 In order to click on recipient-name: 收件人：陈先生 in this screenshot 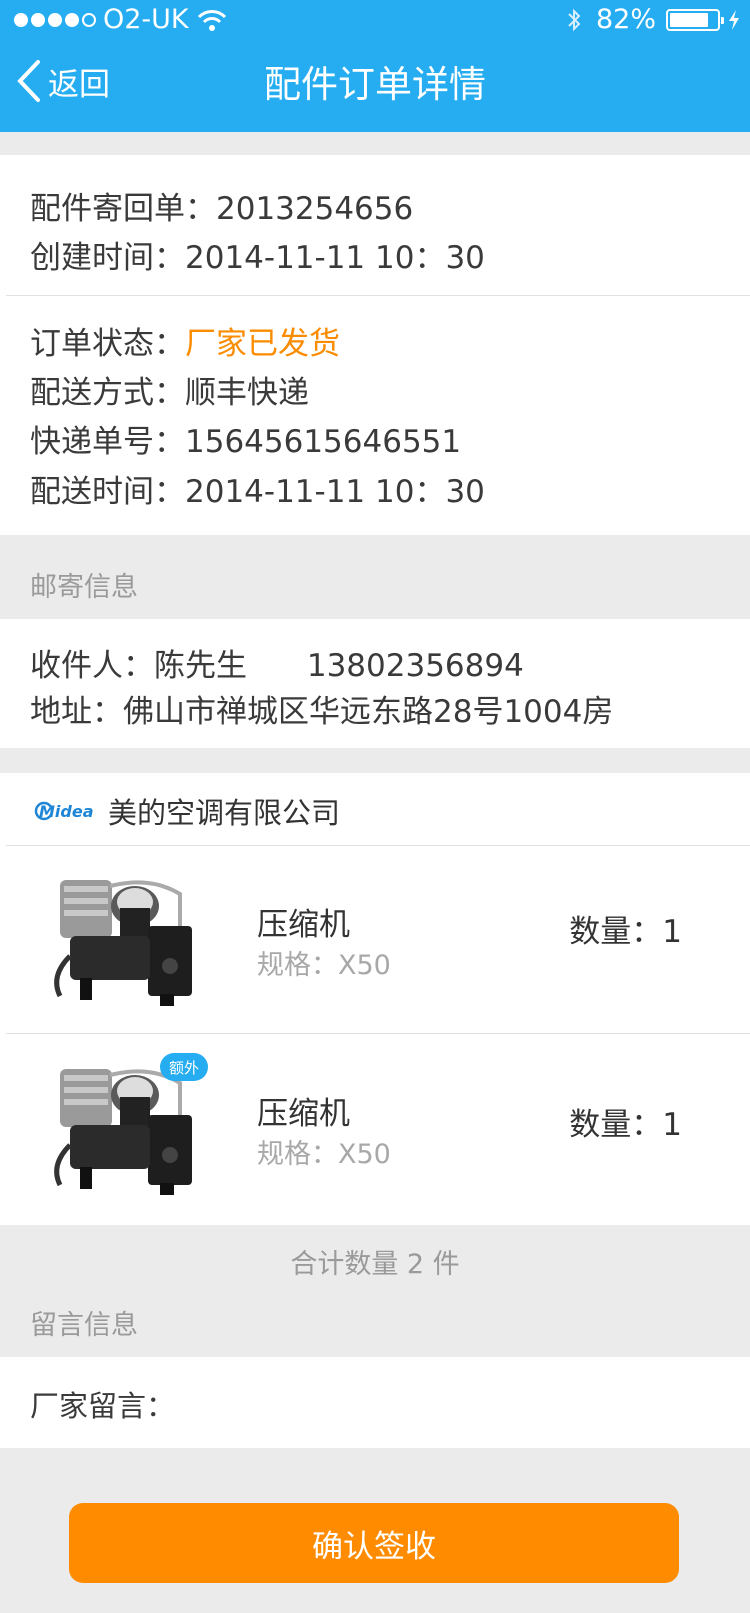, I will do `click(138, 666)`.